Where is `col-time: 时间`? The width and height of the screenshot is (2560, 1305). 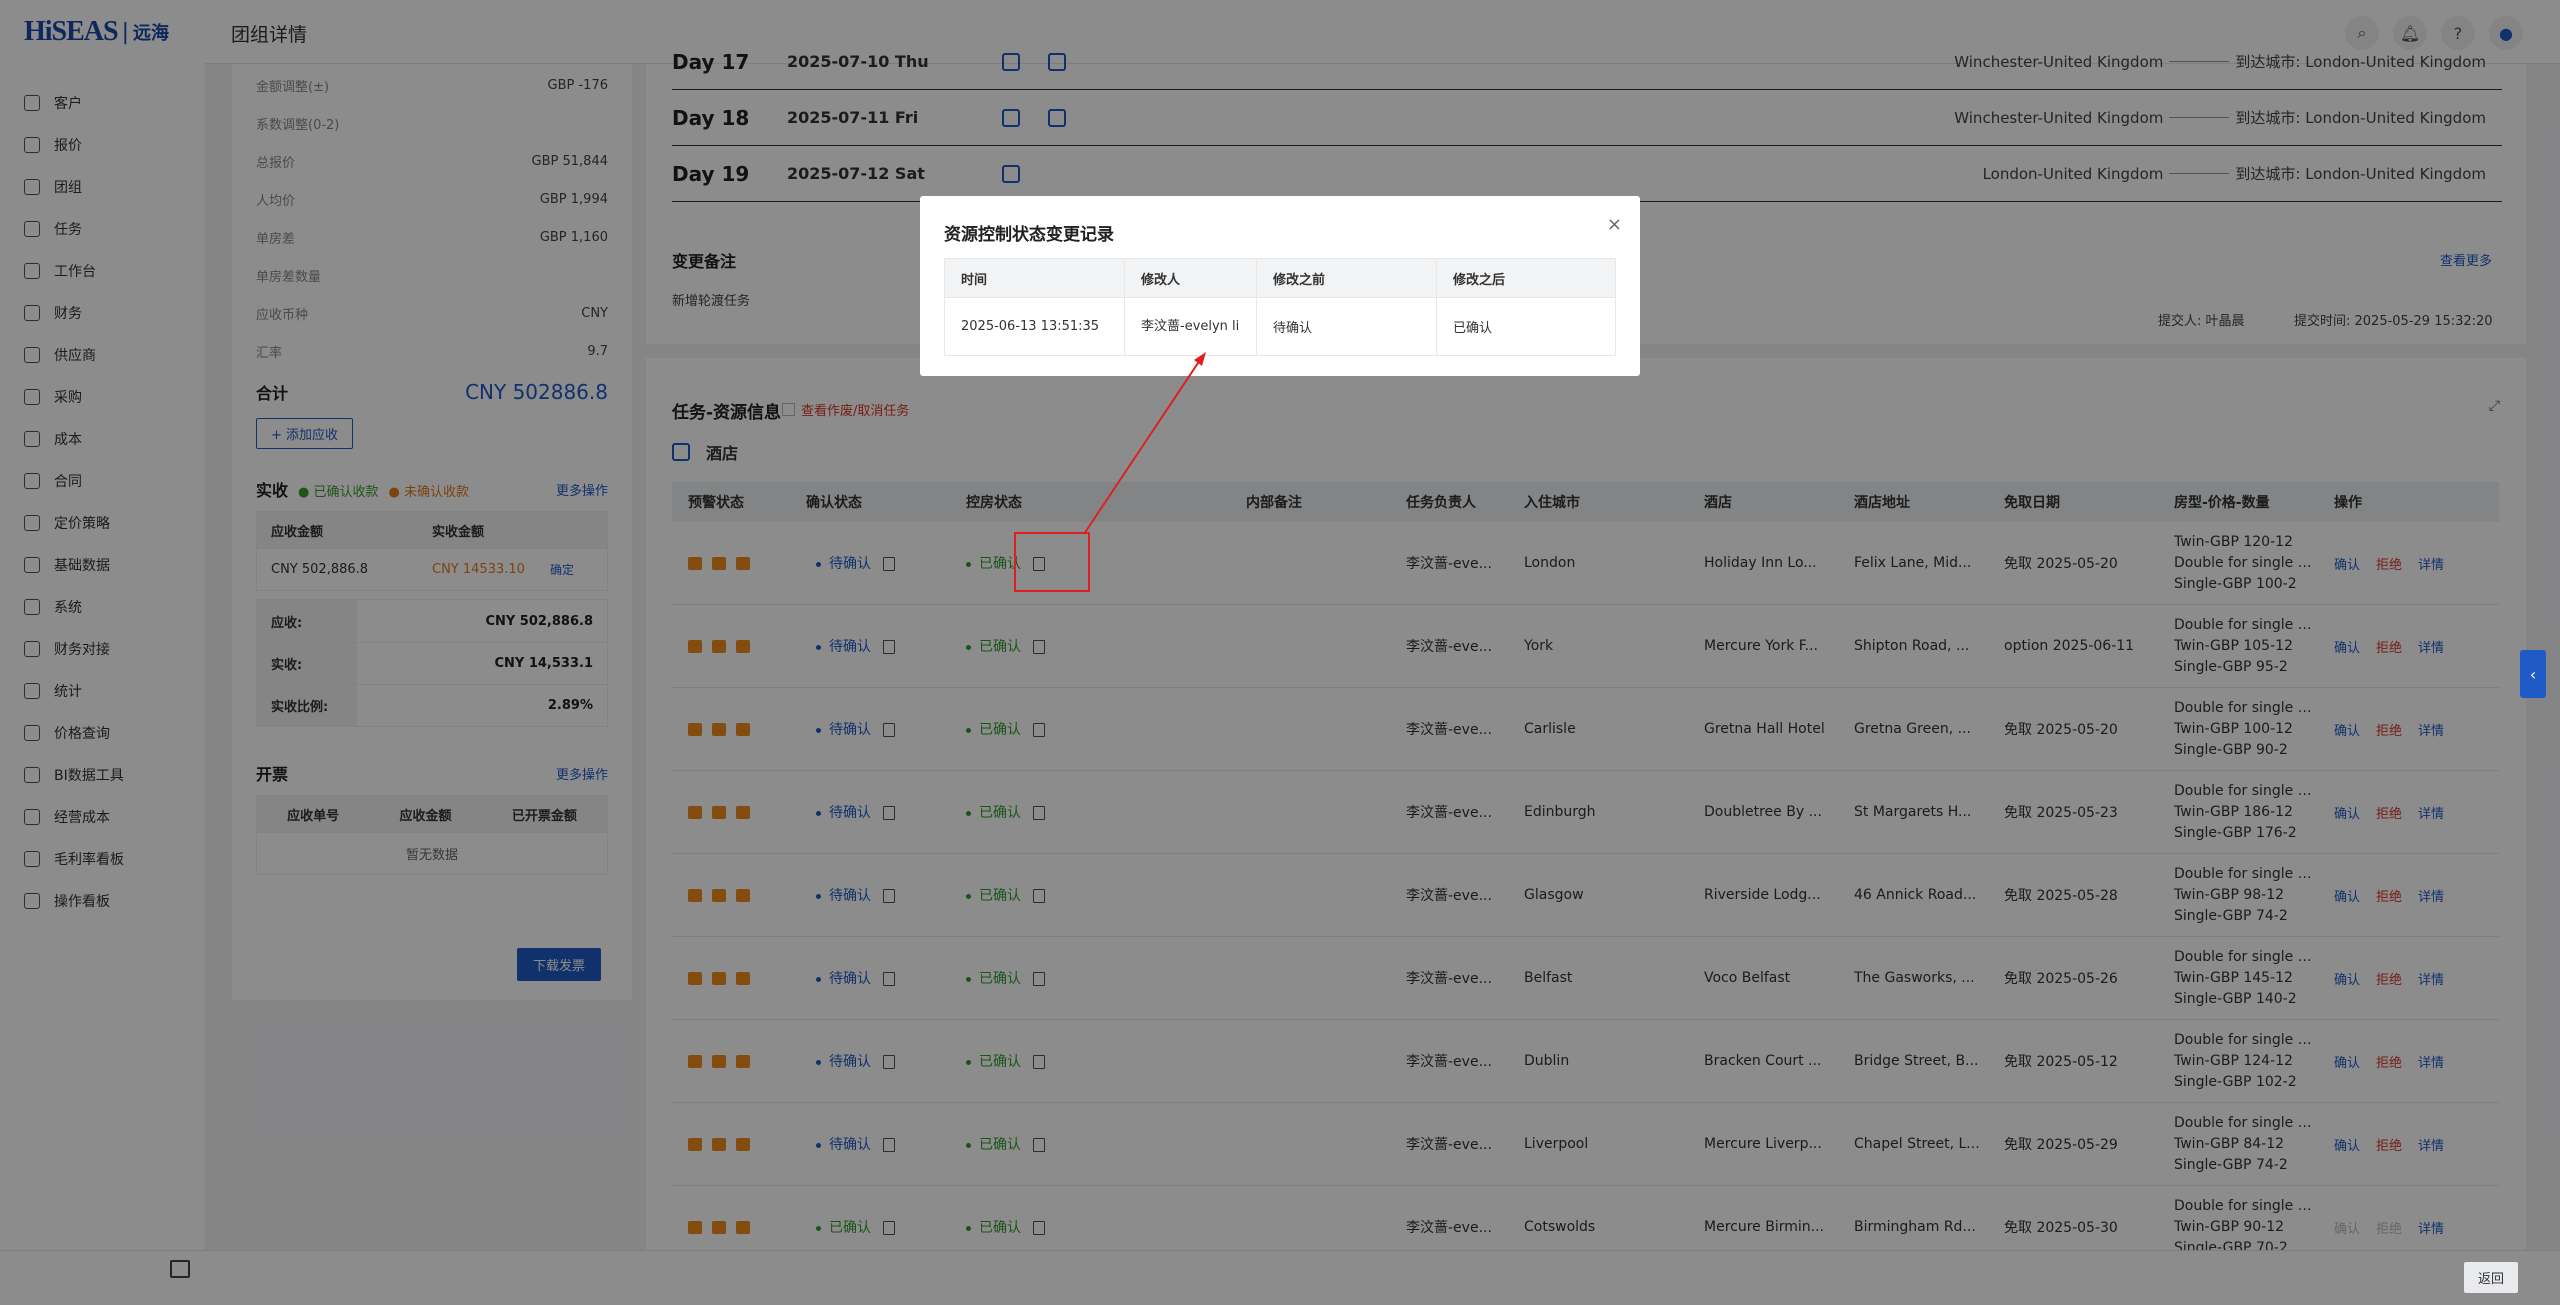 col-time: 时间 is located at coordinates (1035, 278).